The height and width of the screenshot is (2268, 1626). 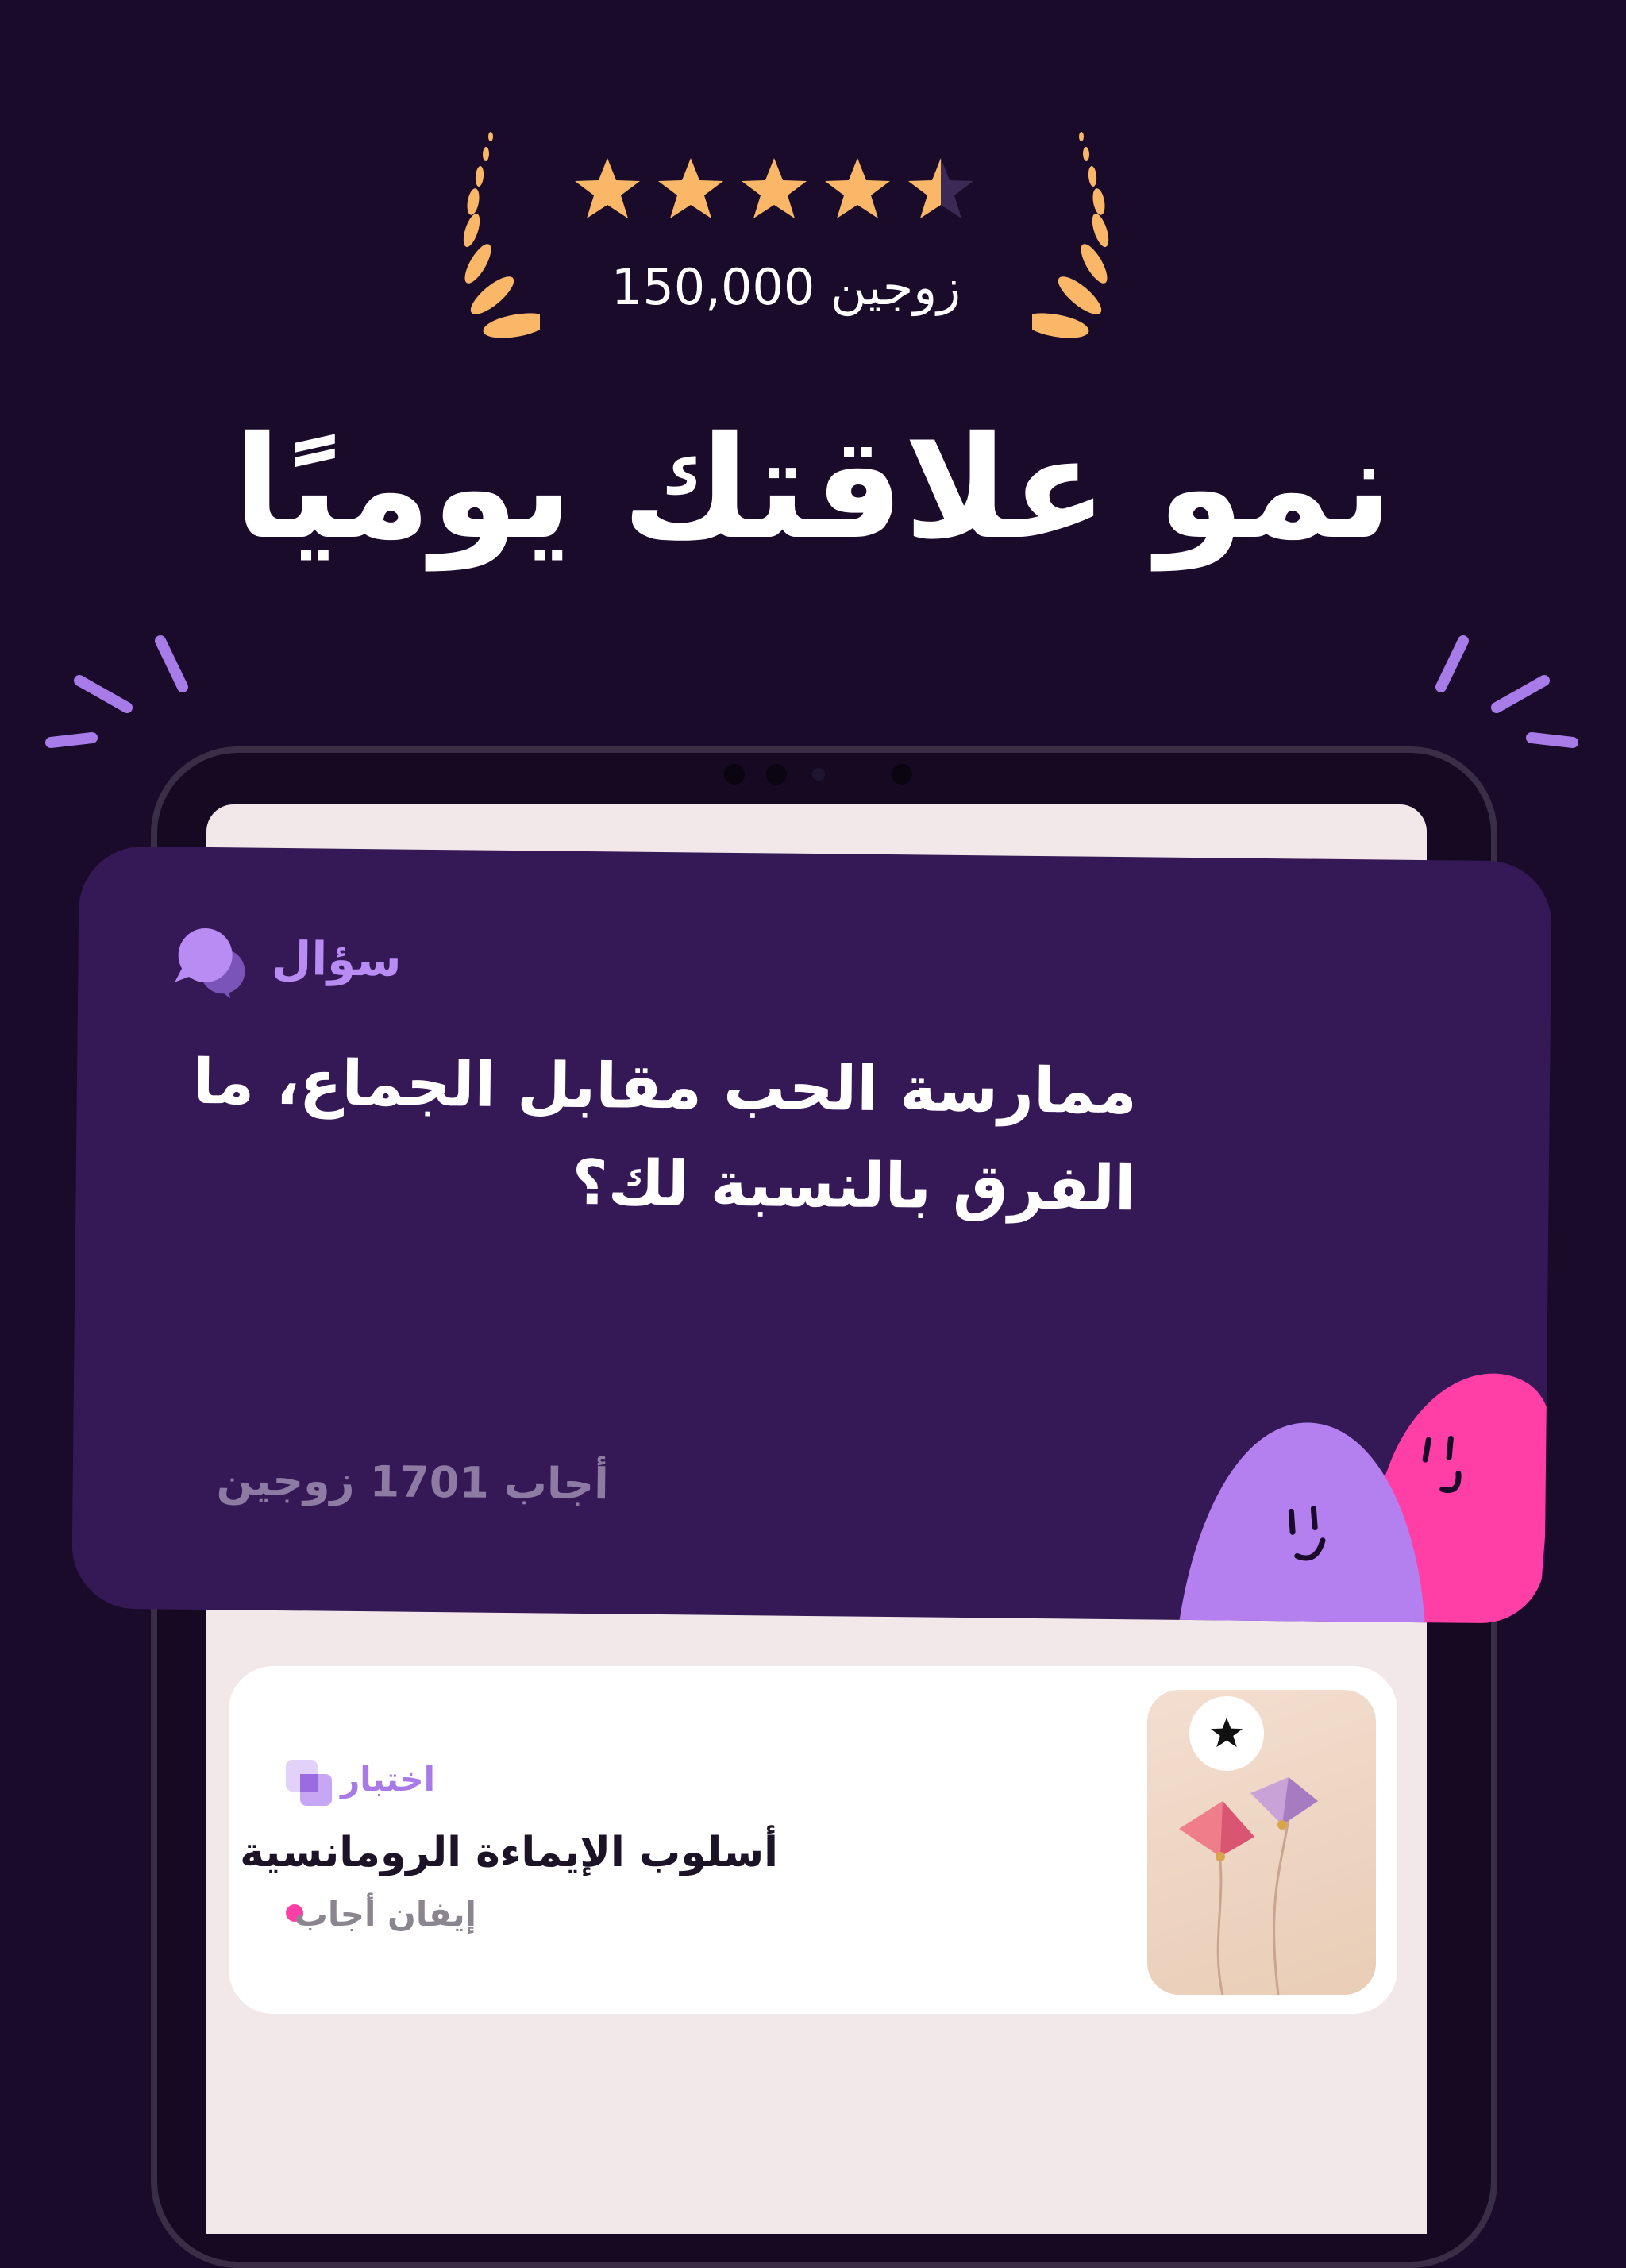 I want to click on star-rating-icon, so click(x=774, y=188).